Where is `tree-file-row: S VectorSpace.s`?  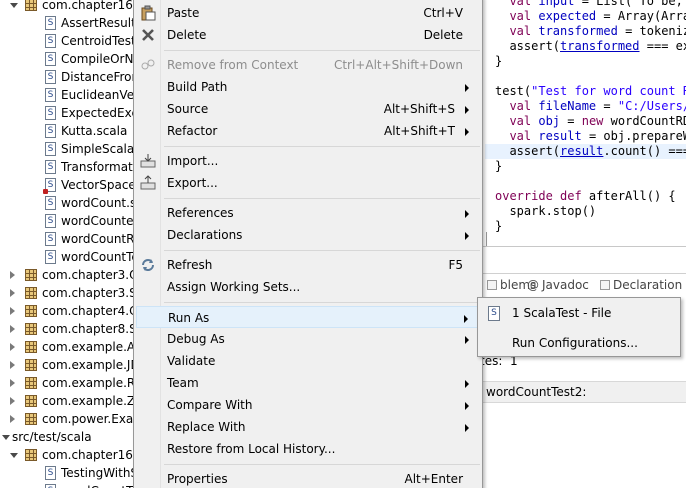
tree-file-row: S VectorSpace.s is located at coordinates (68, 185).